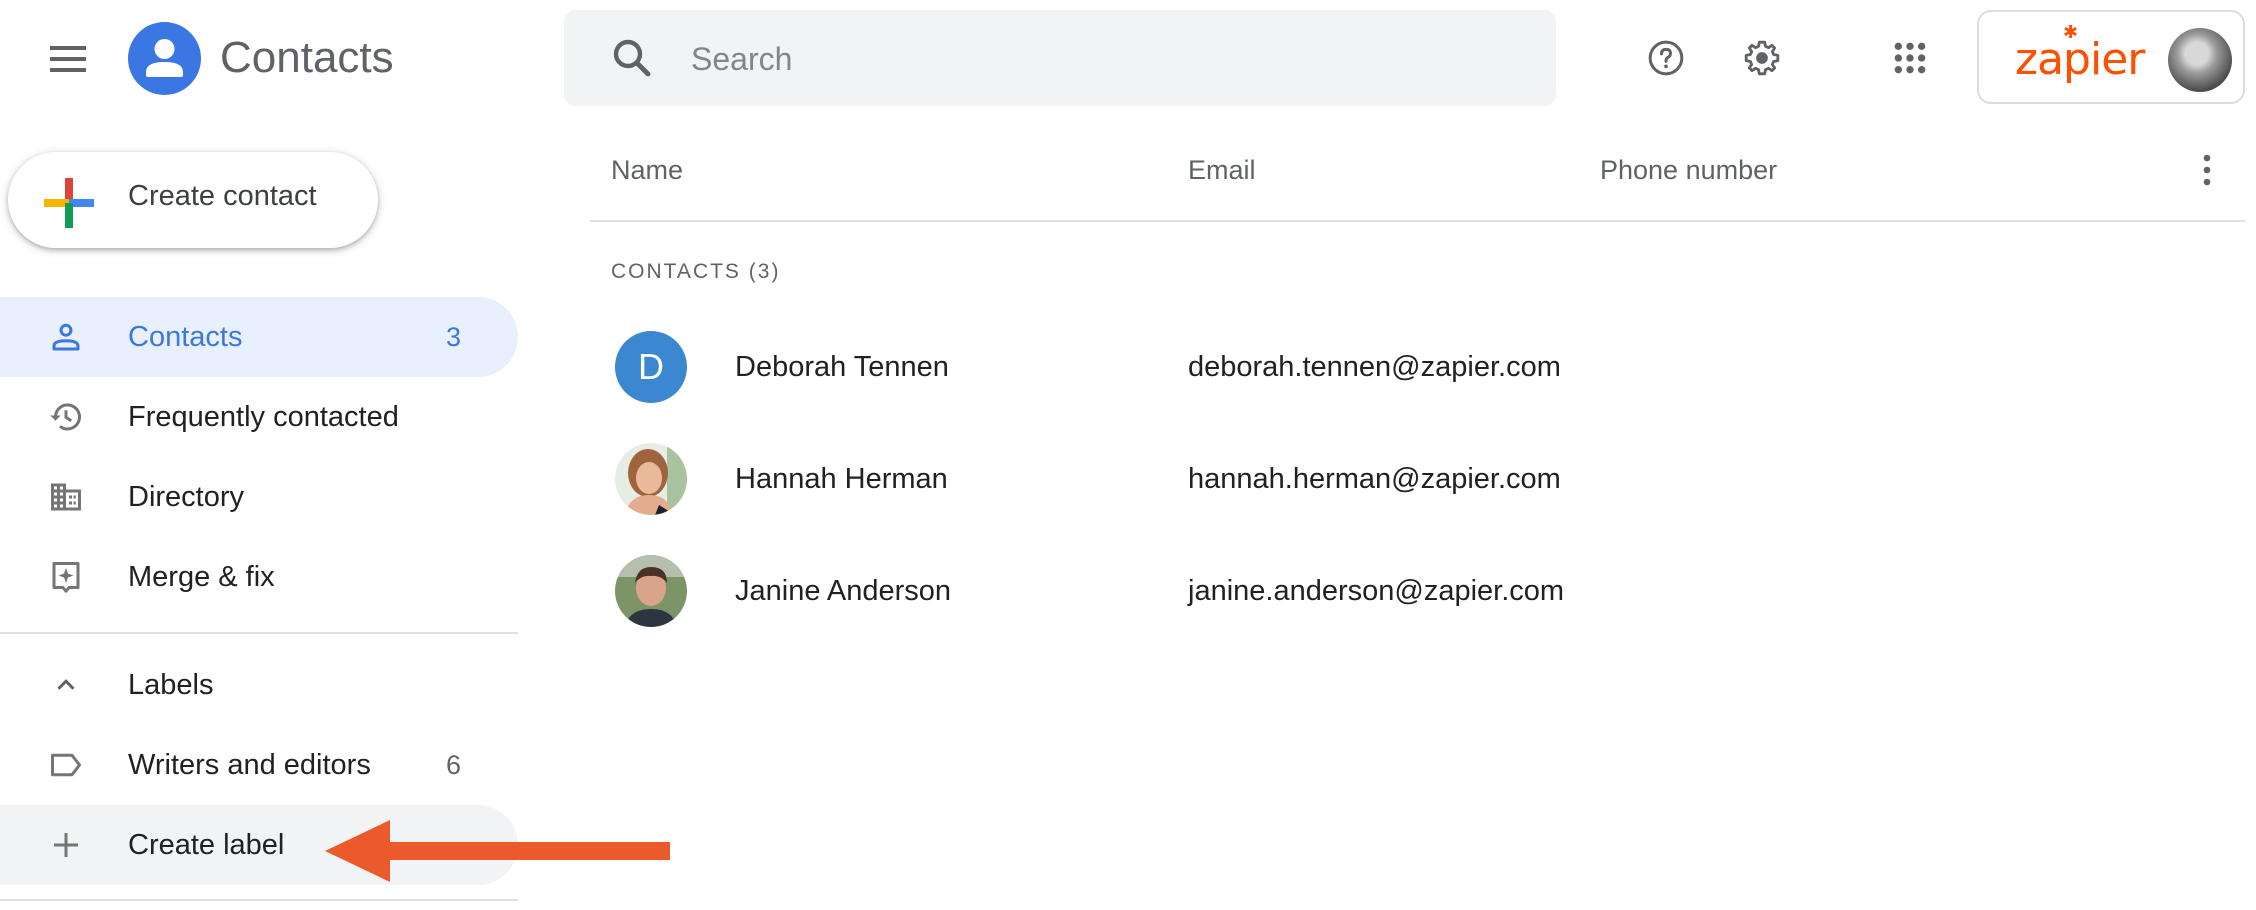 The width and height of the screenshot is (2256, 910). I want to click on avatar: D, so click(651, 367).